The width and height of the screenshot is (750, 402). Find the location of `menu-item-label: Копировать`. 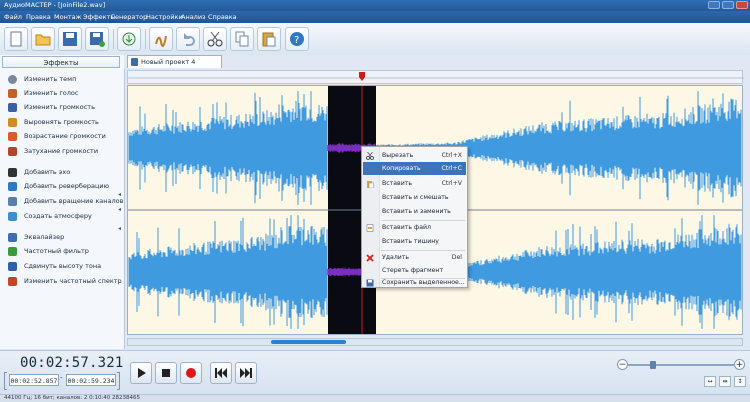

menu-item-label: Копировать is located at coordinates (401, 168).